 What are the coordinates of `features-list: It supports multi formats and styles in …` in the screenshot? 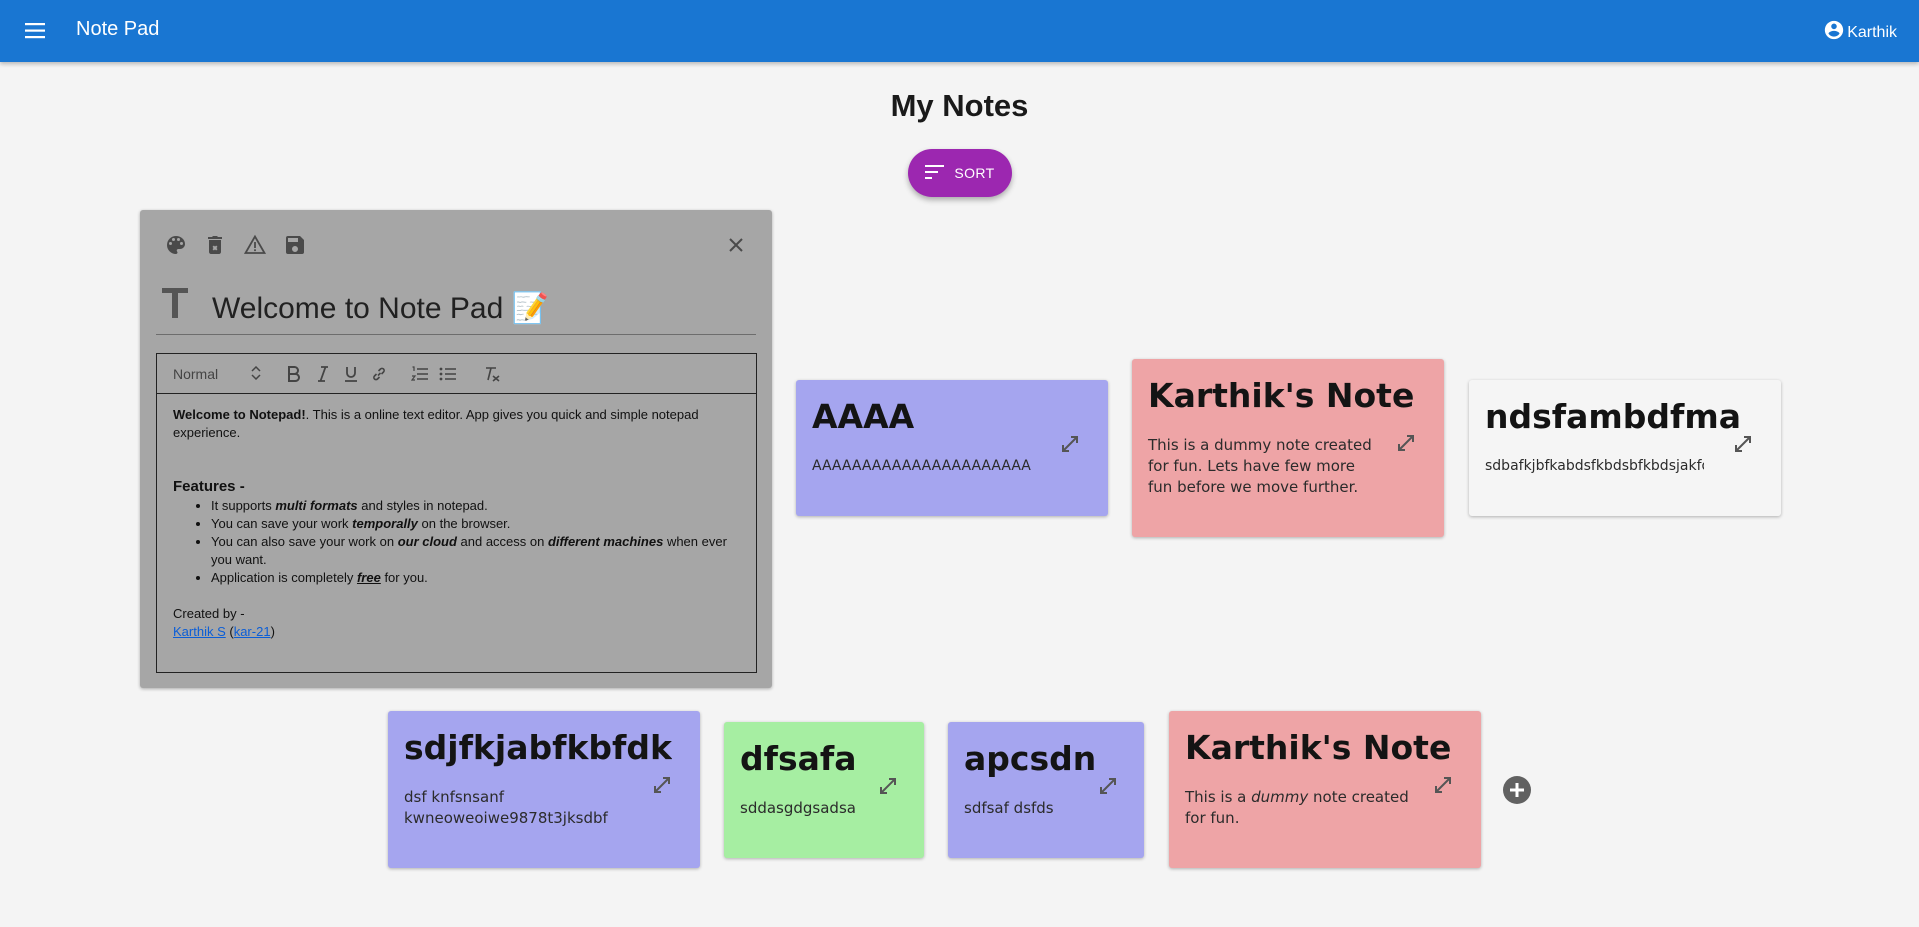 It's located at (456, 542).